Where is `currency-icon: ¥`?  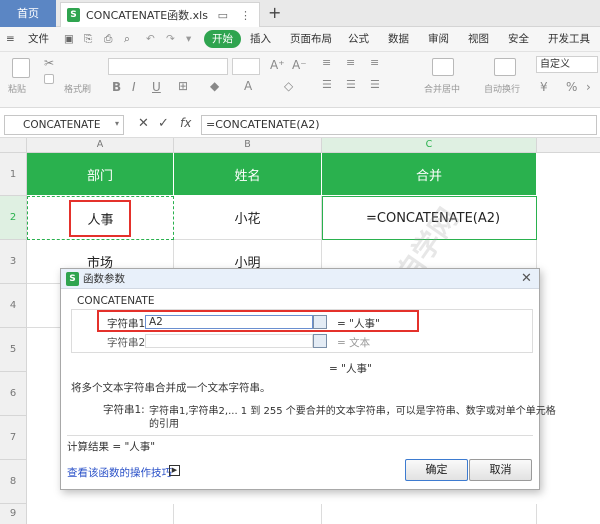
currency-icon: ¥ is located at coordinates (544, 87).